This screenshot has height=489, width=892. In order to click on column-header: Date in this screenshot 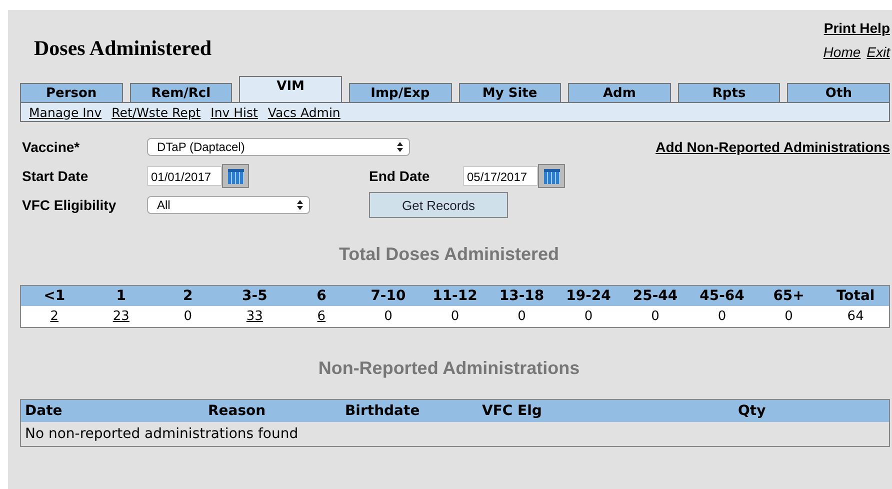, I will do `click(44, 411)`.